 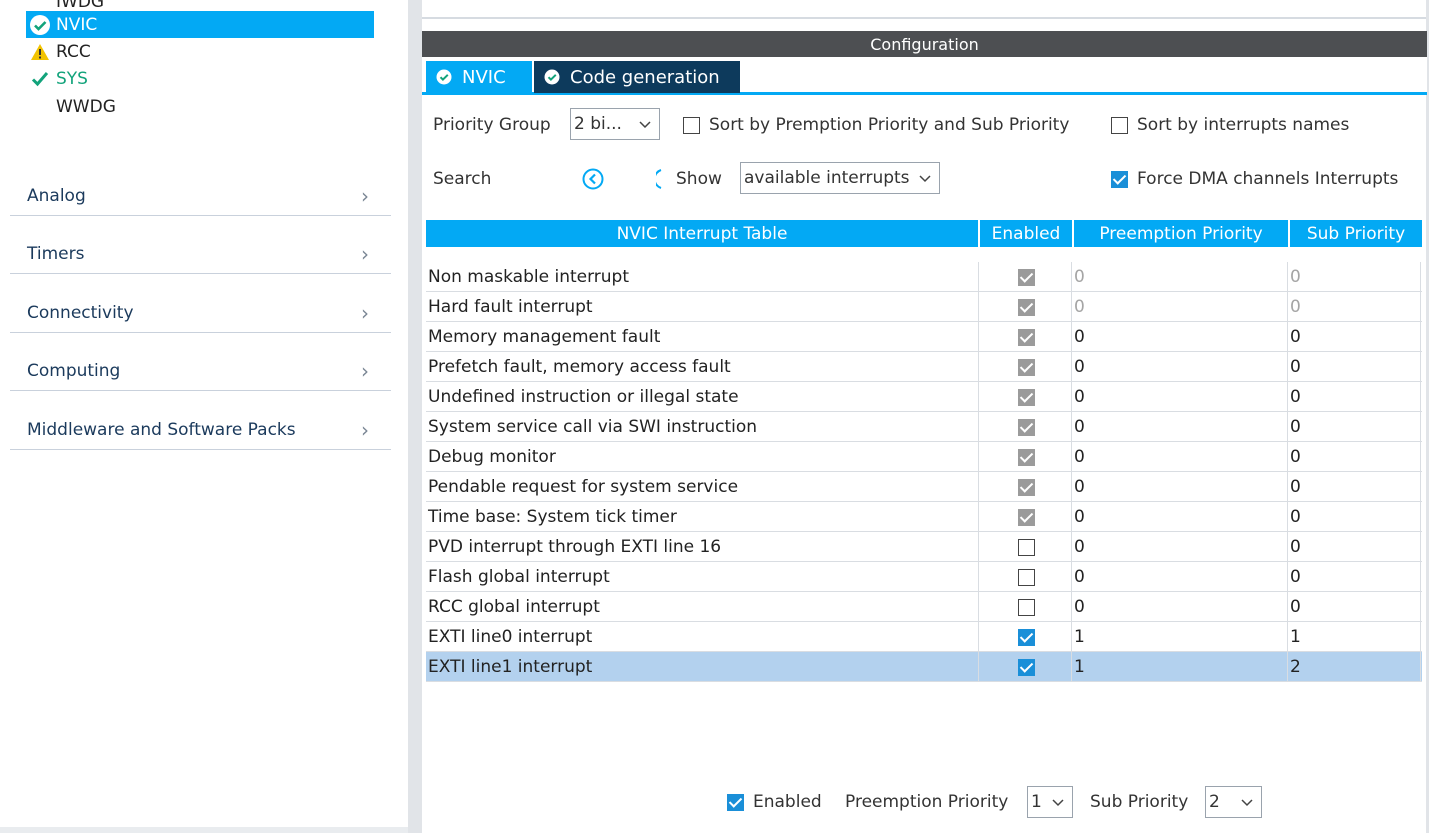 I want to click on category-label: Analog, so click(x=56, y=195).